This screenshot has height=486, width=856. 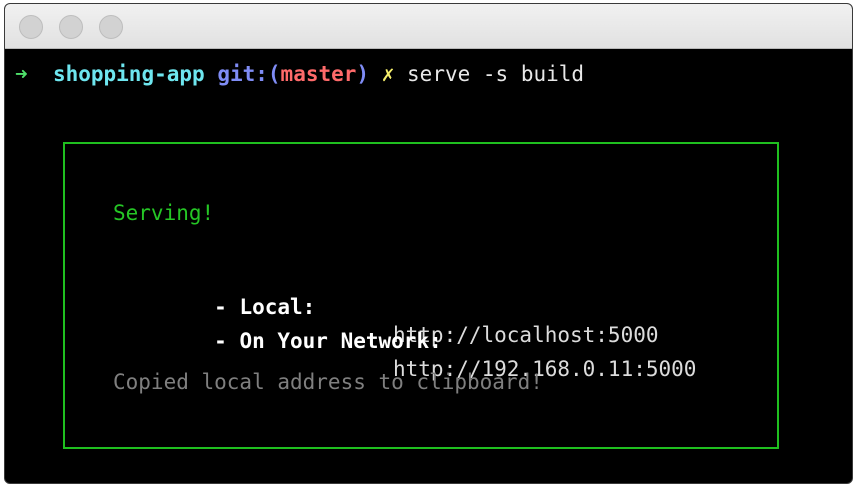 What do you see at coordinates (31, 27) in the screenshot?
I see `close-window-button` at bounding box center [31, 27].